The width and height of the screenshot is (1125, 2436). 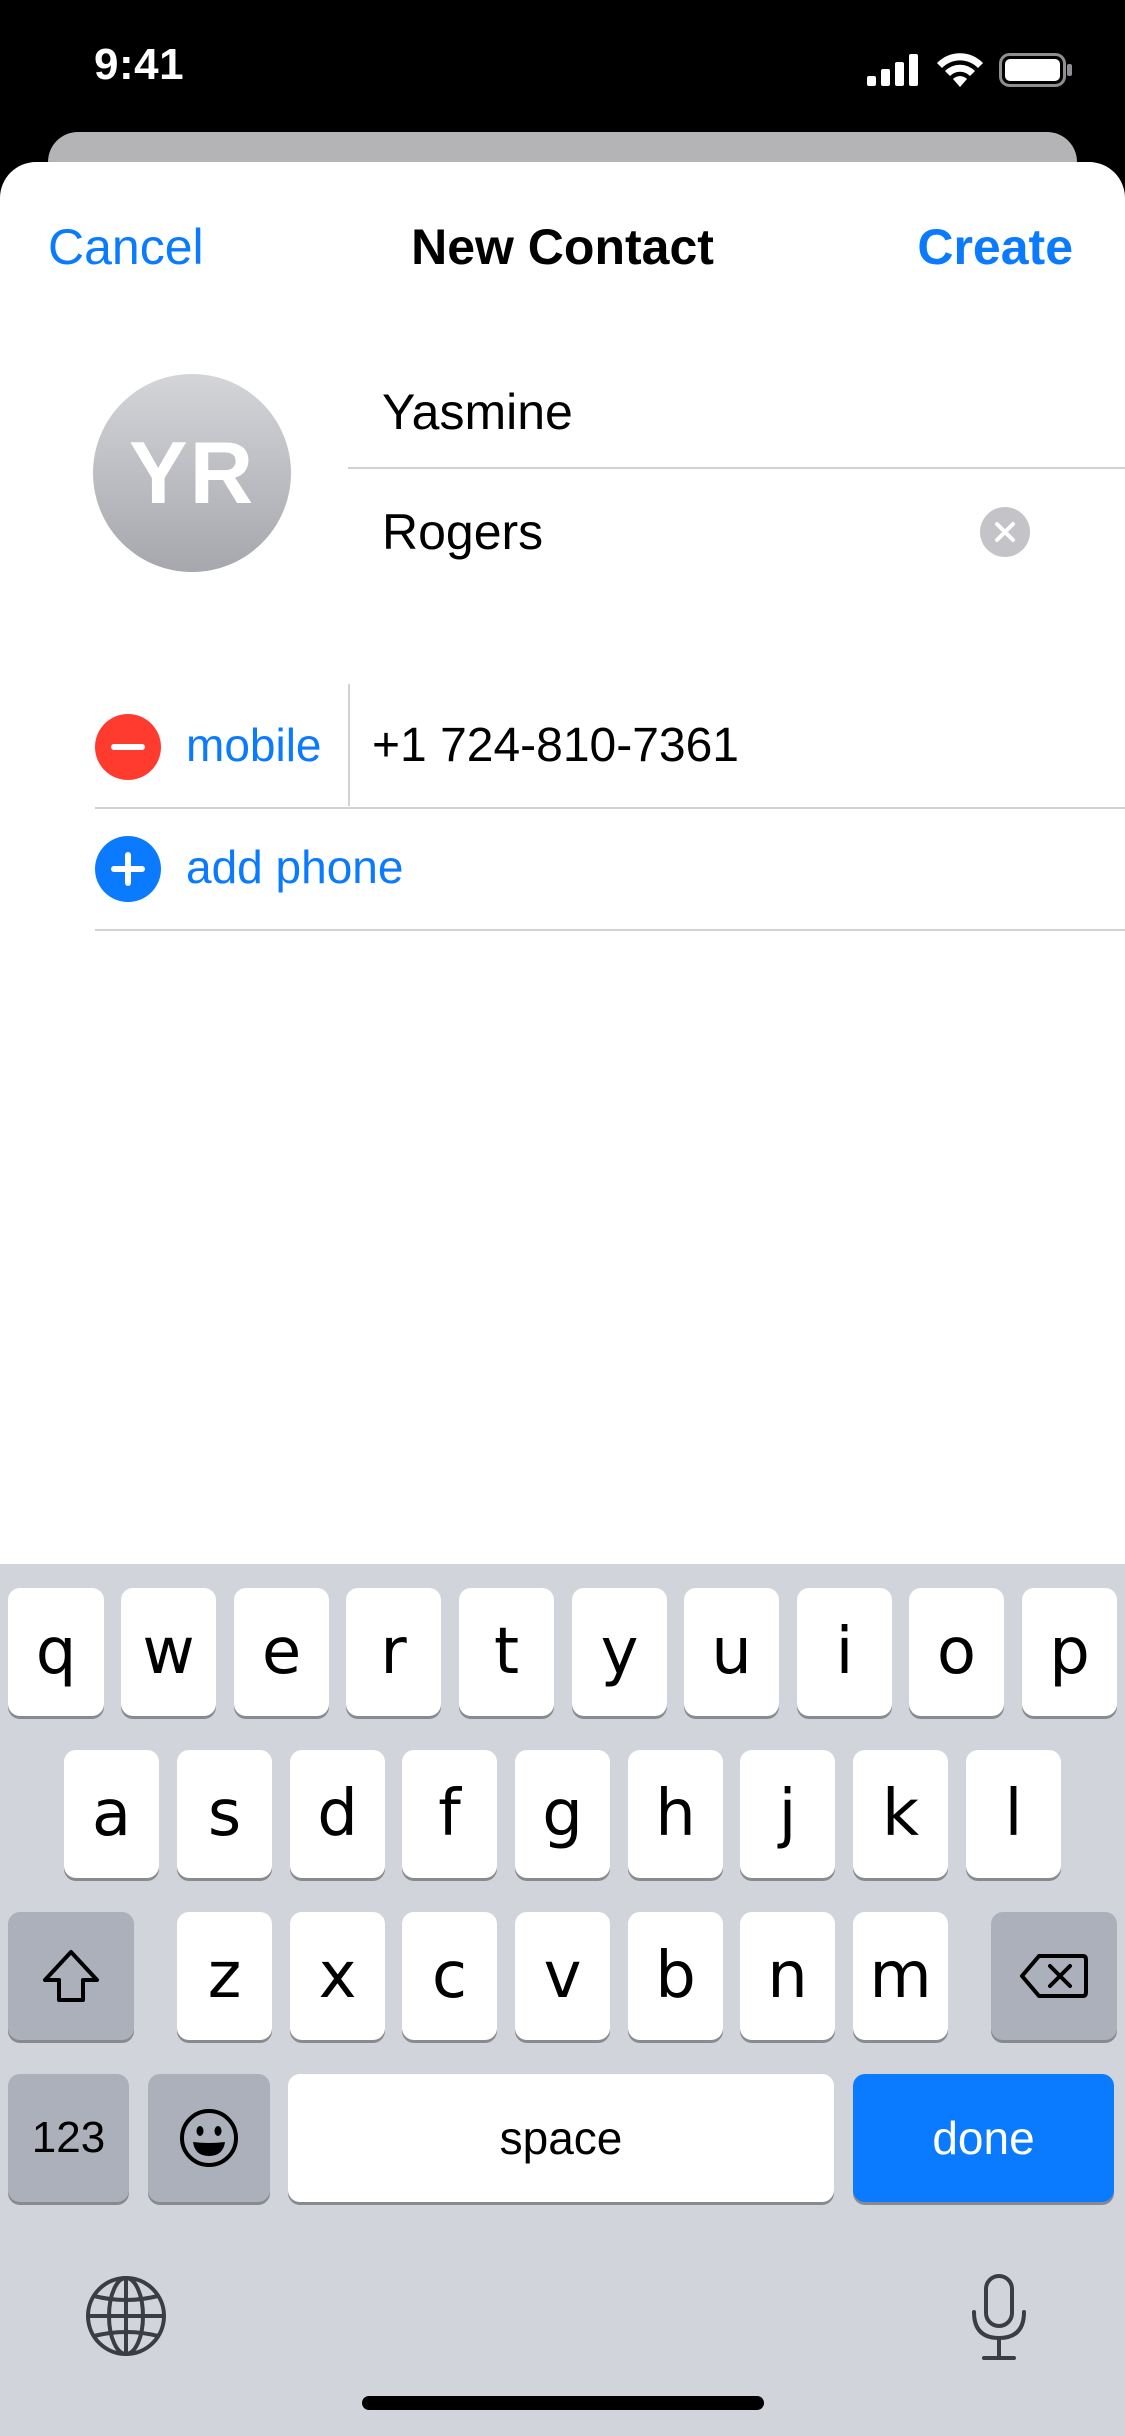 What do you see at coordinates (224, 1814) in the screenshot?
I see `key-s: s` at bounding box center [224, 1814].